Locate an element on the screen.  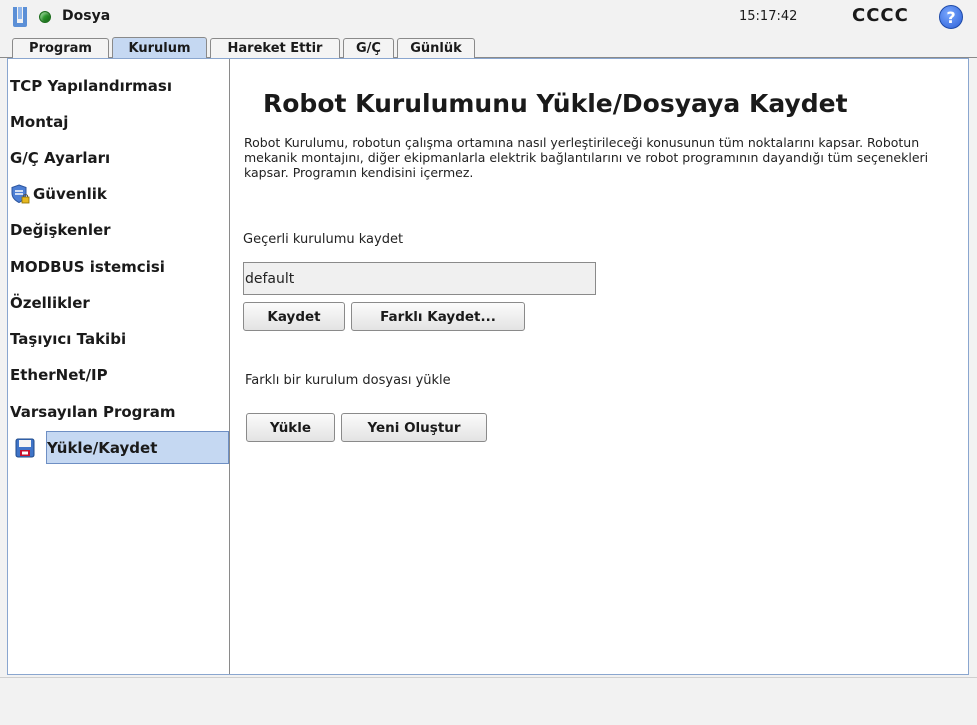
new-installation-button: Yeni Oluştur is located at coordinates (414, 427).